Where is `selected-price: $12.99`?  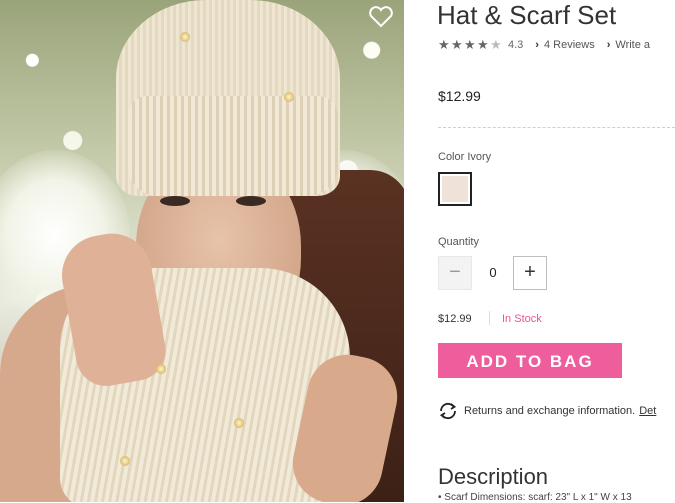 selected-price: $12.99 is located at coordinates (455, 319).